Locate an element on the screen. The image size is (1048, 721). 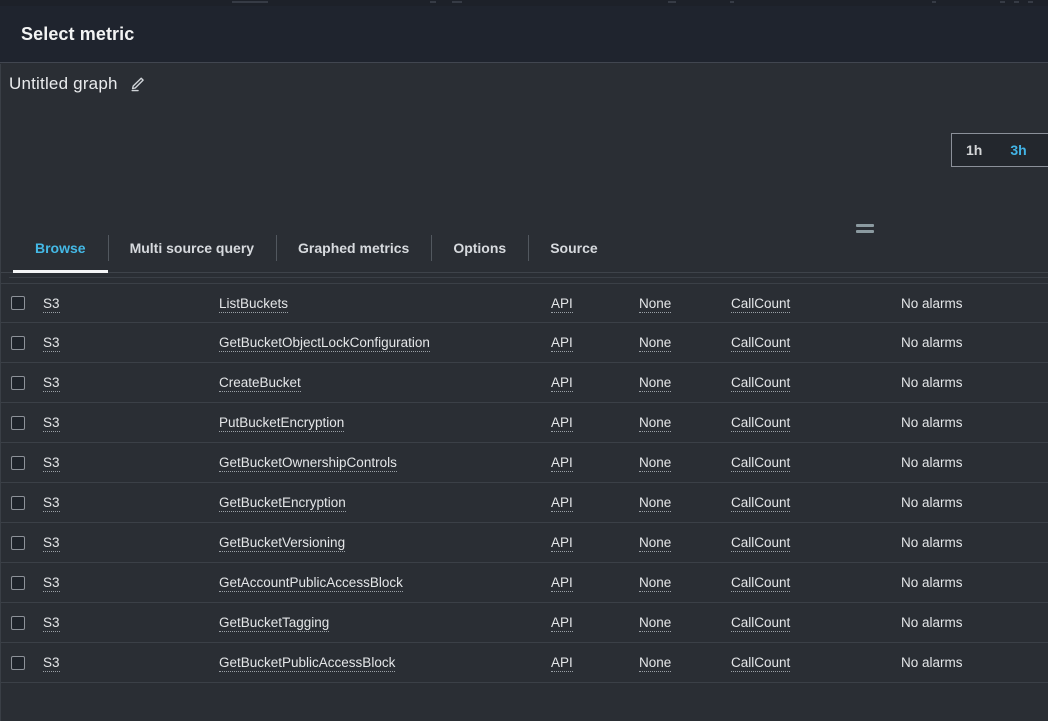
cell-metric-name: GetBucketVersioning is located at coordinates (282, 543).